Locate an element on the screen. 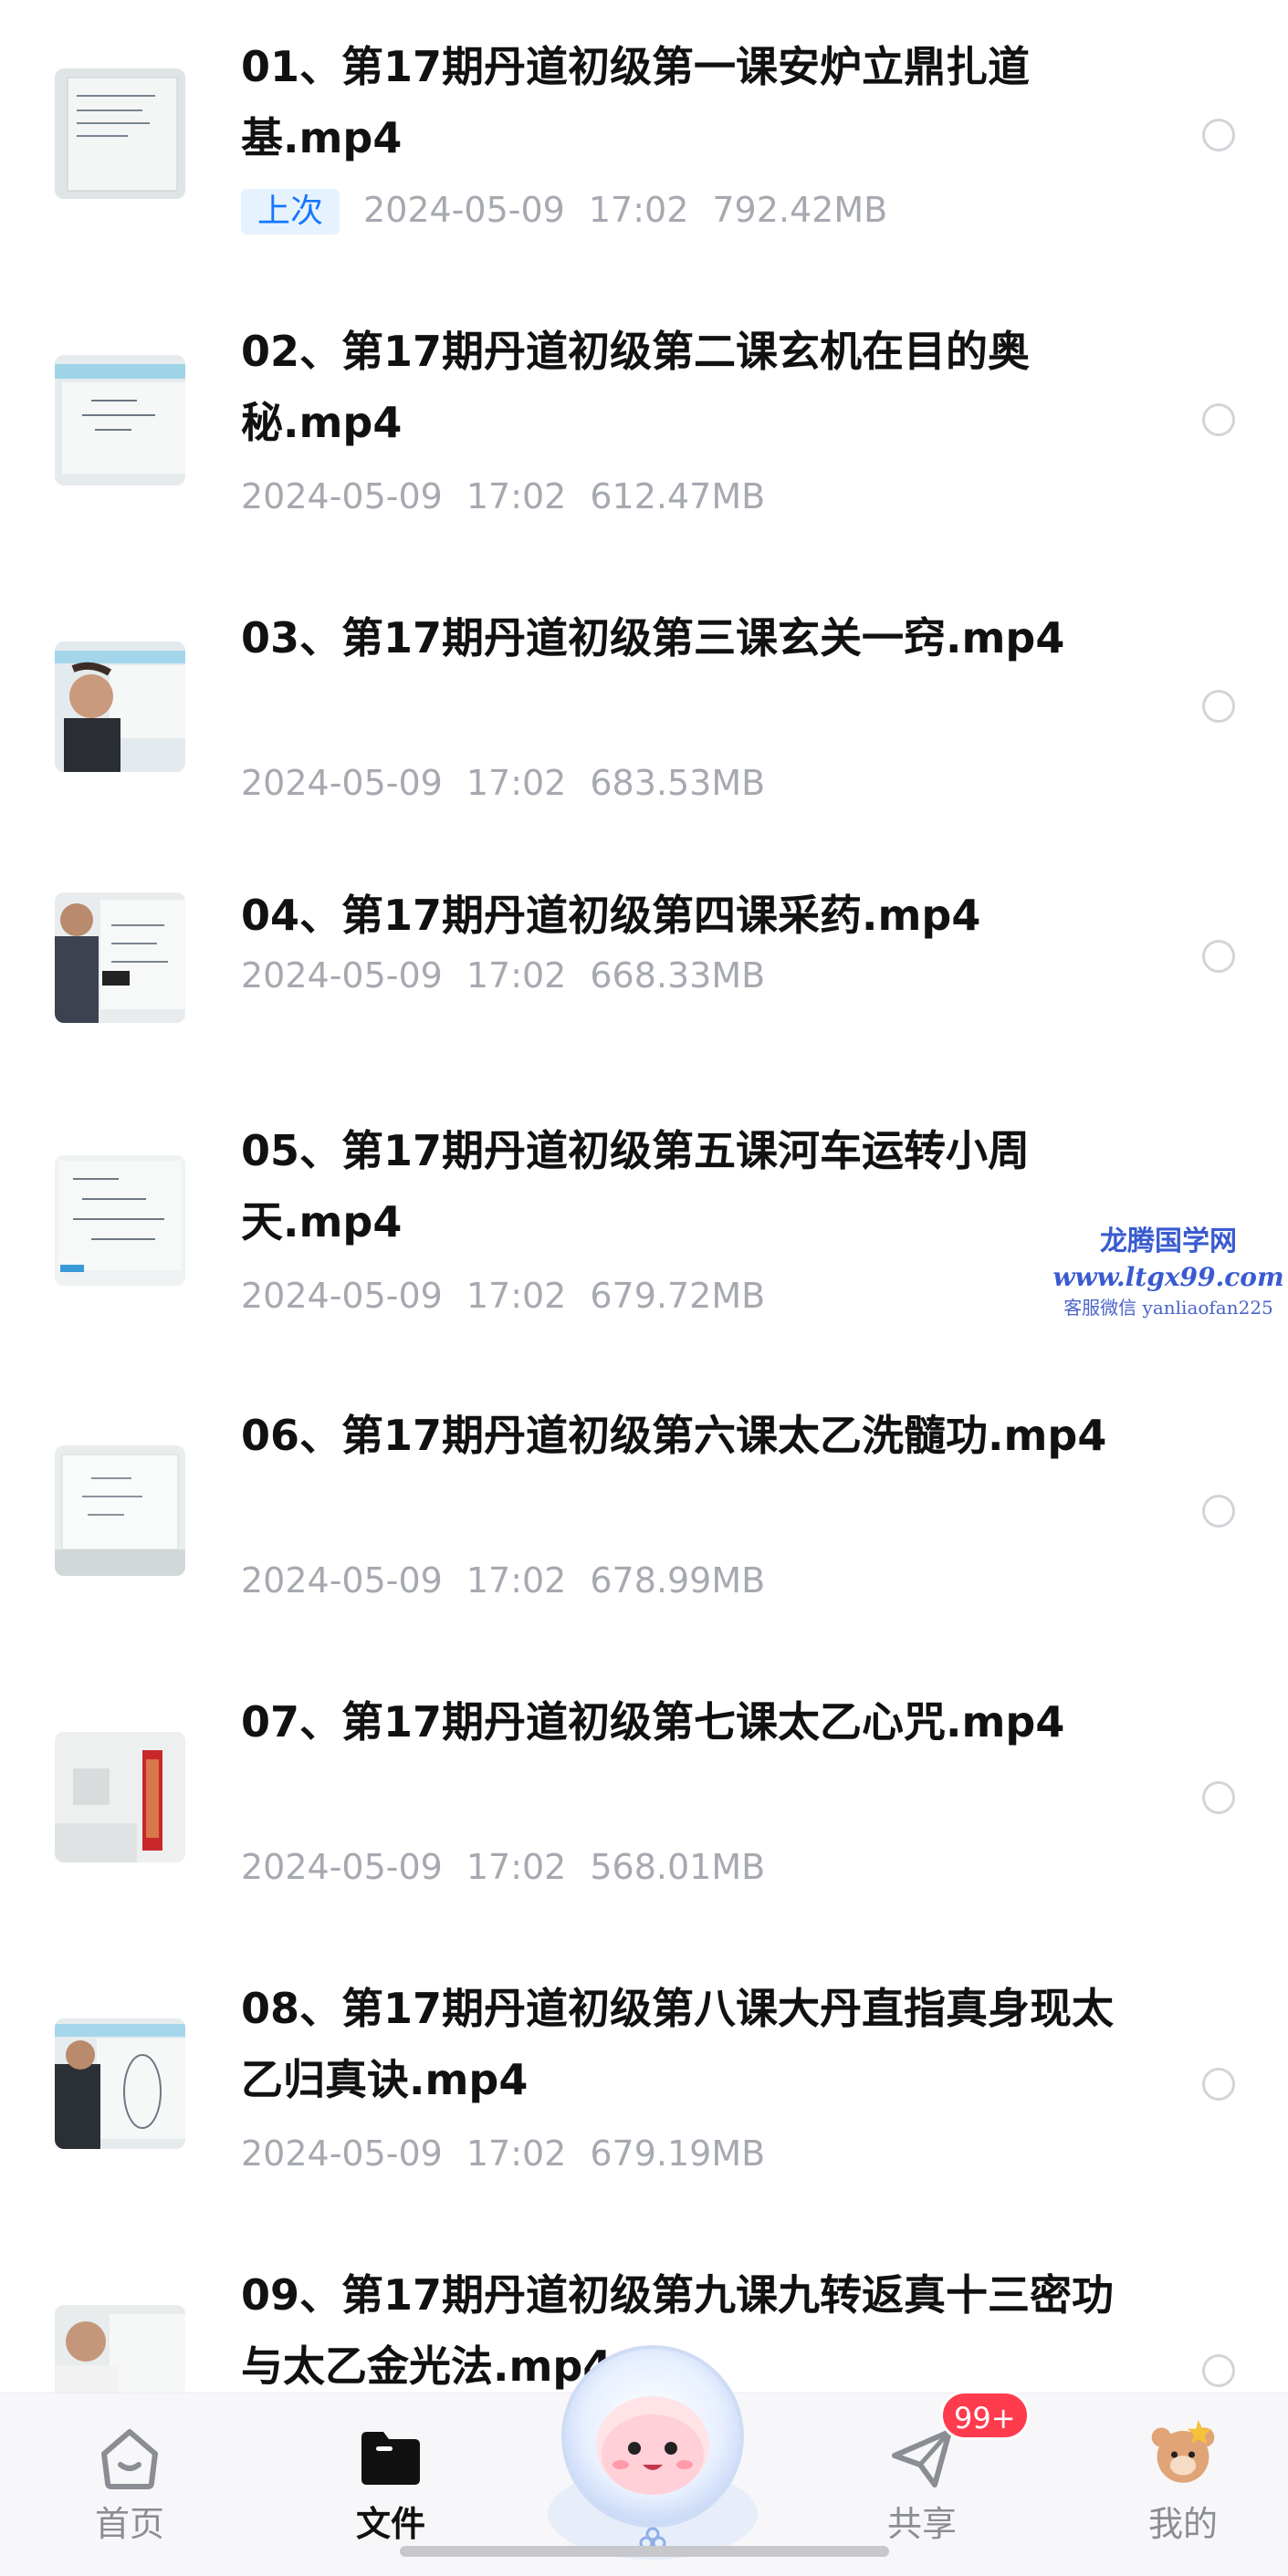 The height and width of the screenshot is (2576, 1288). tab-mine: 我的 is located at coordinates (1183, 2484).